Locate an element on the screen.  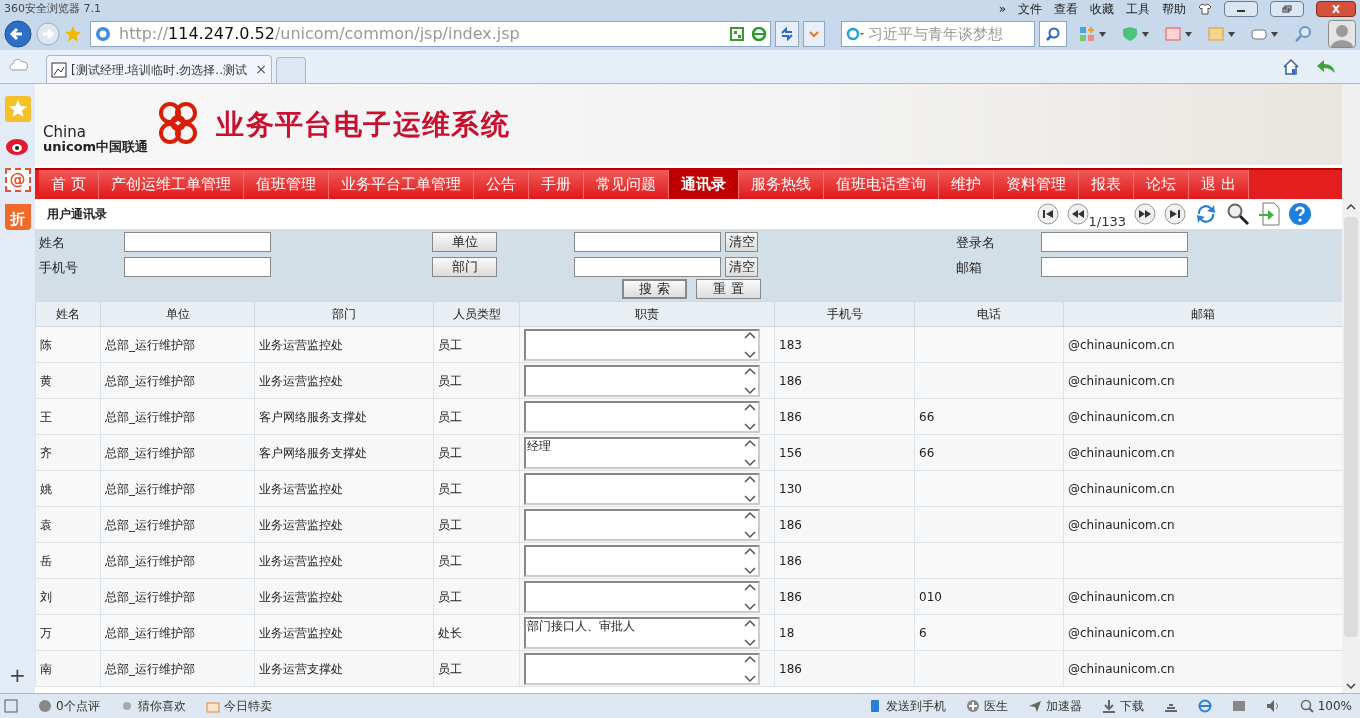
search-button is located at coordinates (1053, 34).